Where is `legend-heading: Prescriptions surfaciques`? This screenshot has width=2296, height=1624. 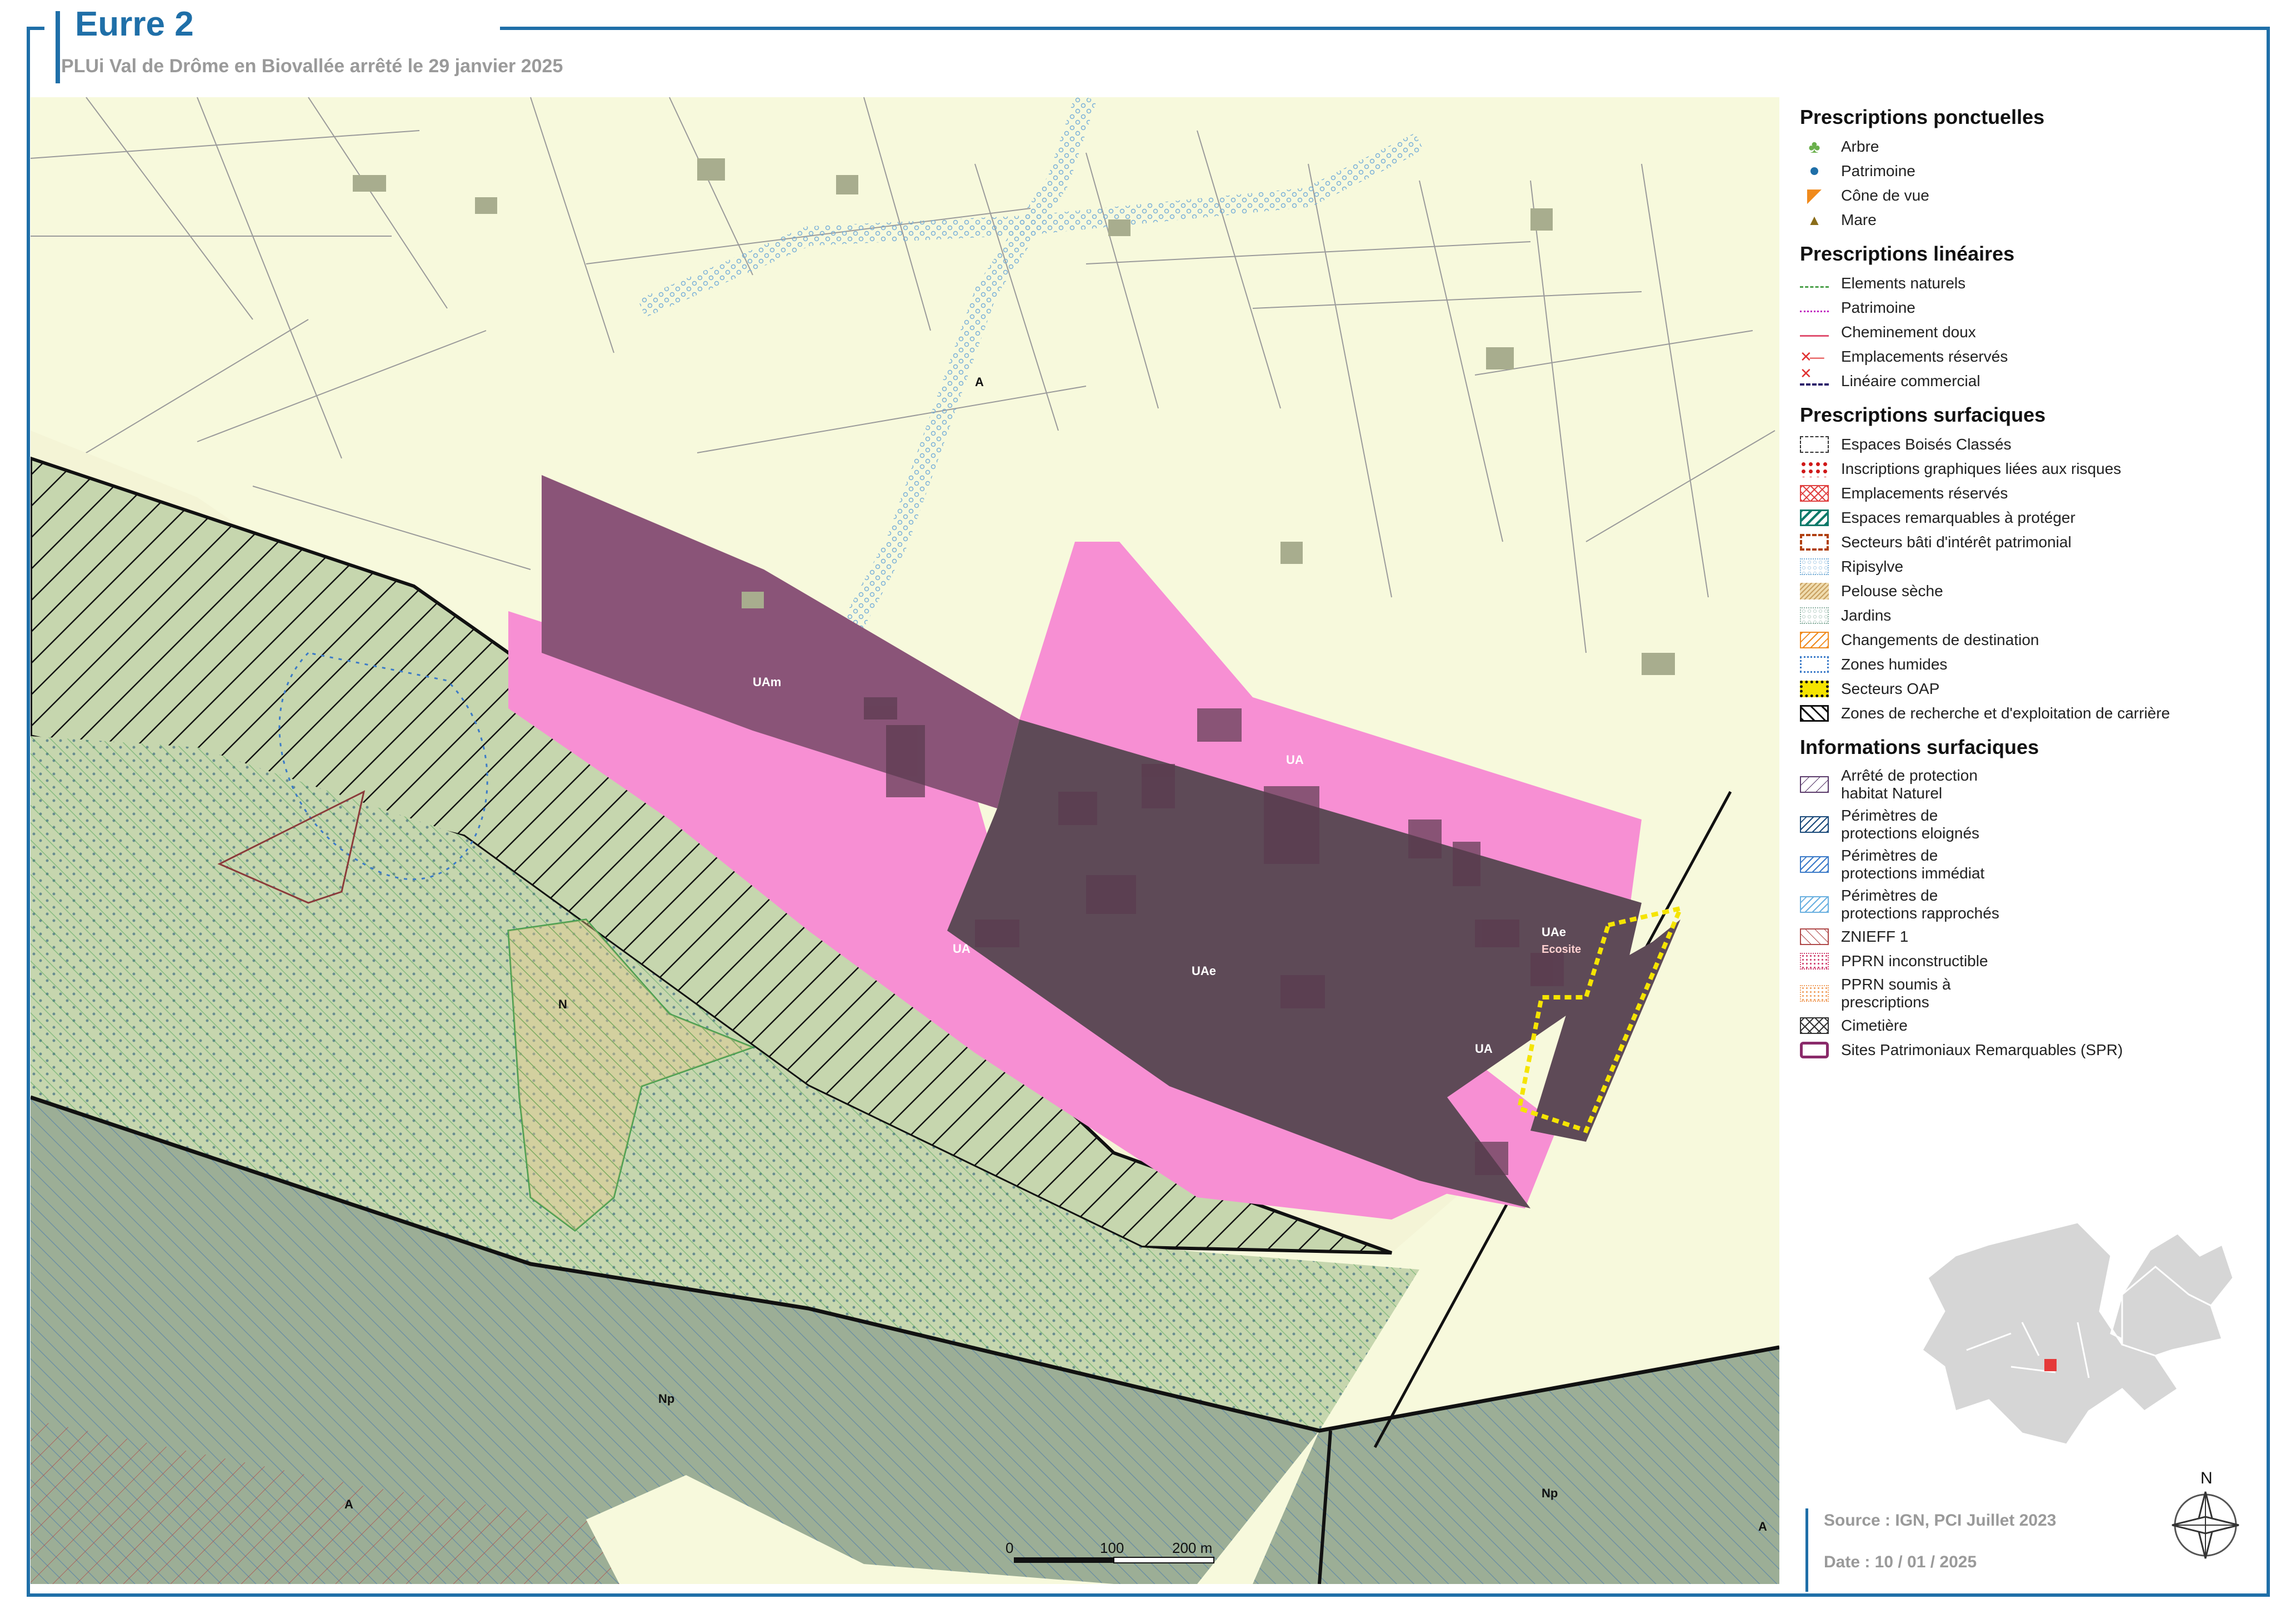
legend-heading: Prescriptions surfaciques is located at coordinates (1923, 414).